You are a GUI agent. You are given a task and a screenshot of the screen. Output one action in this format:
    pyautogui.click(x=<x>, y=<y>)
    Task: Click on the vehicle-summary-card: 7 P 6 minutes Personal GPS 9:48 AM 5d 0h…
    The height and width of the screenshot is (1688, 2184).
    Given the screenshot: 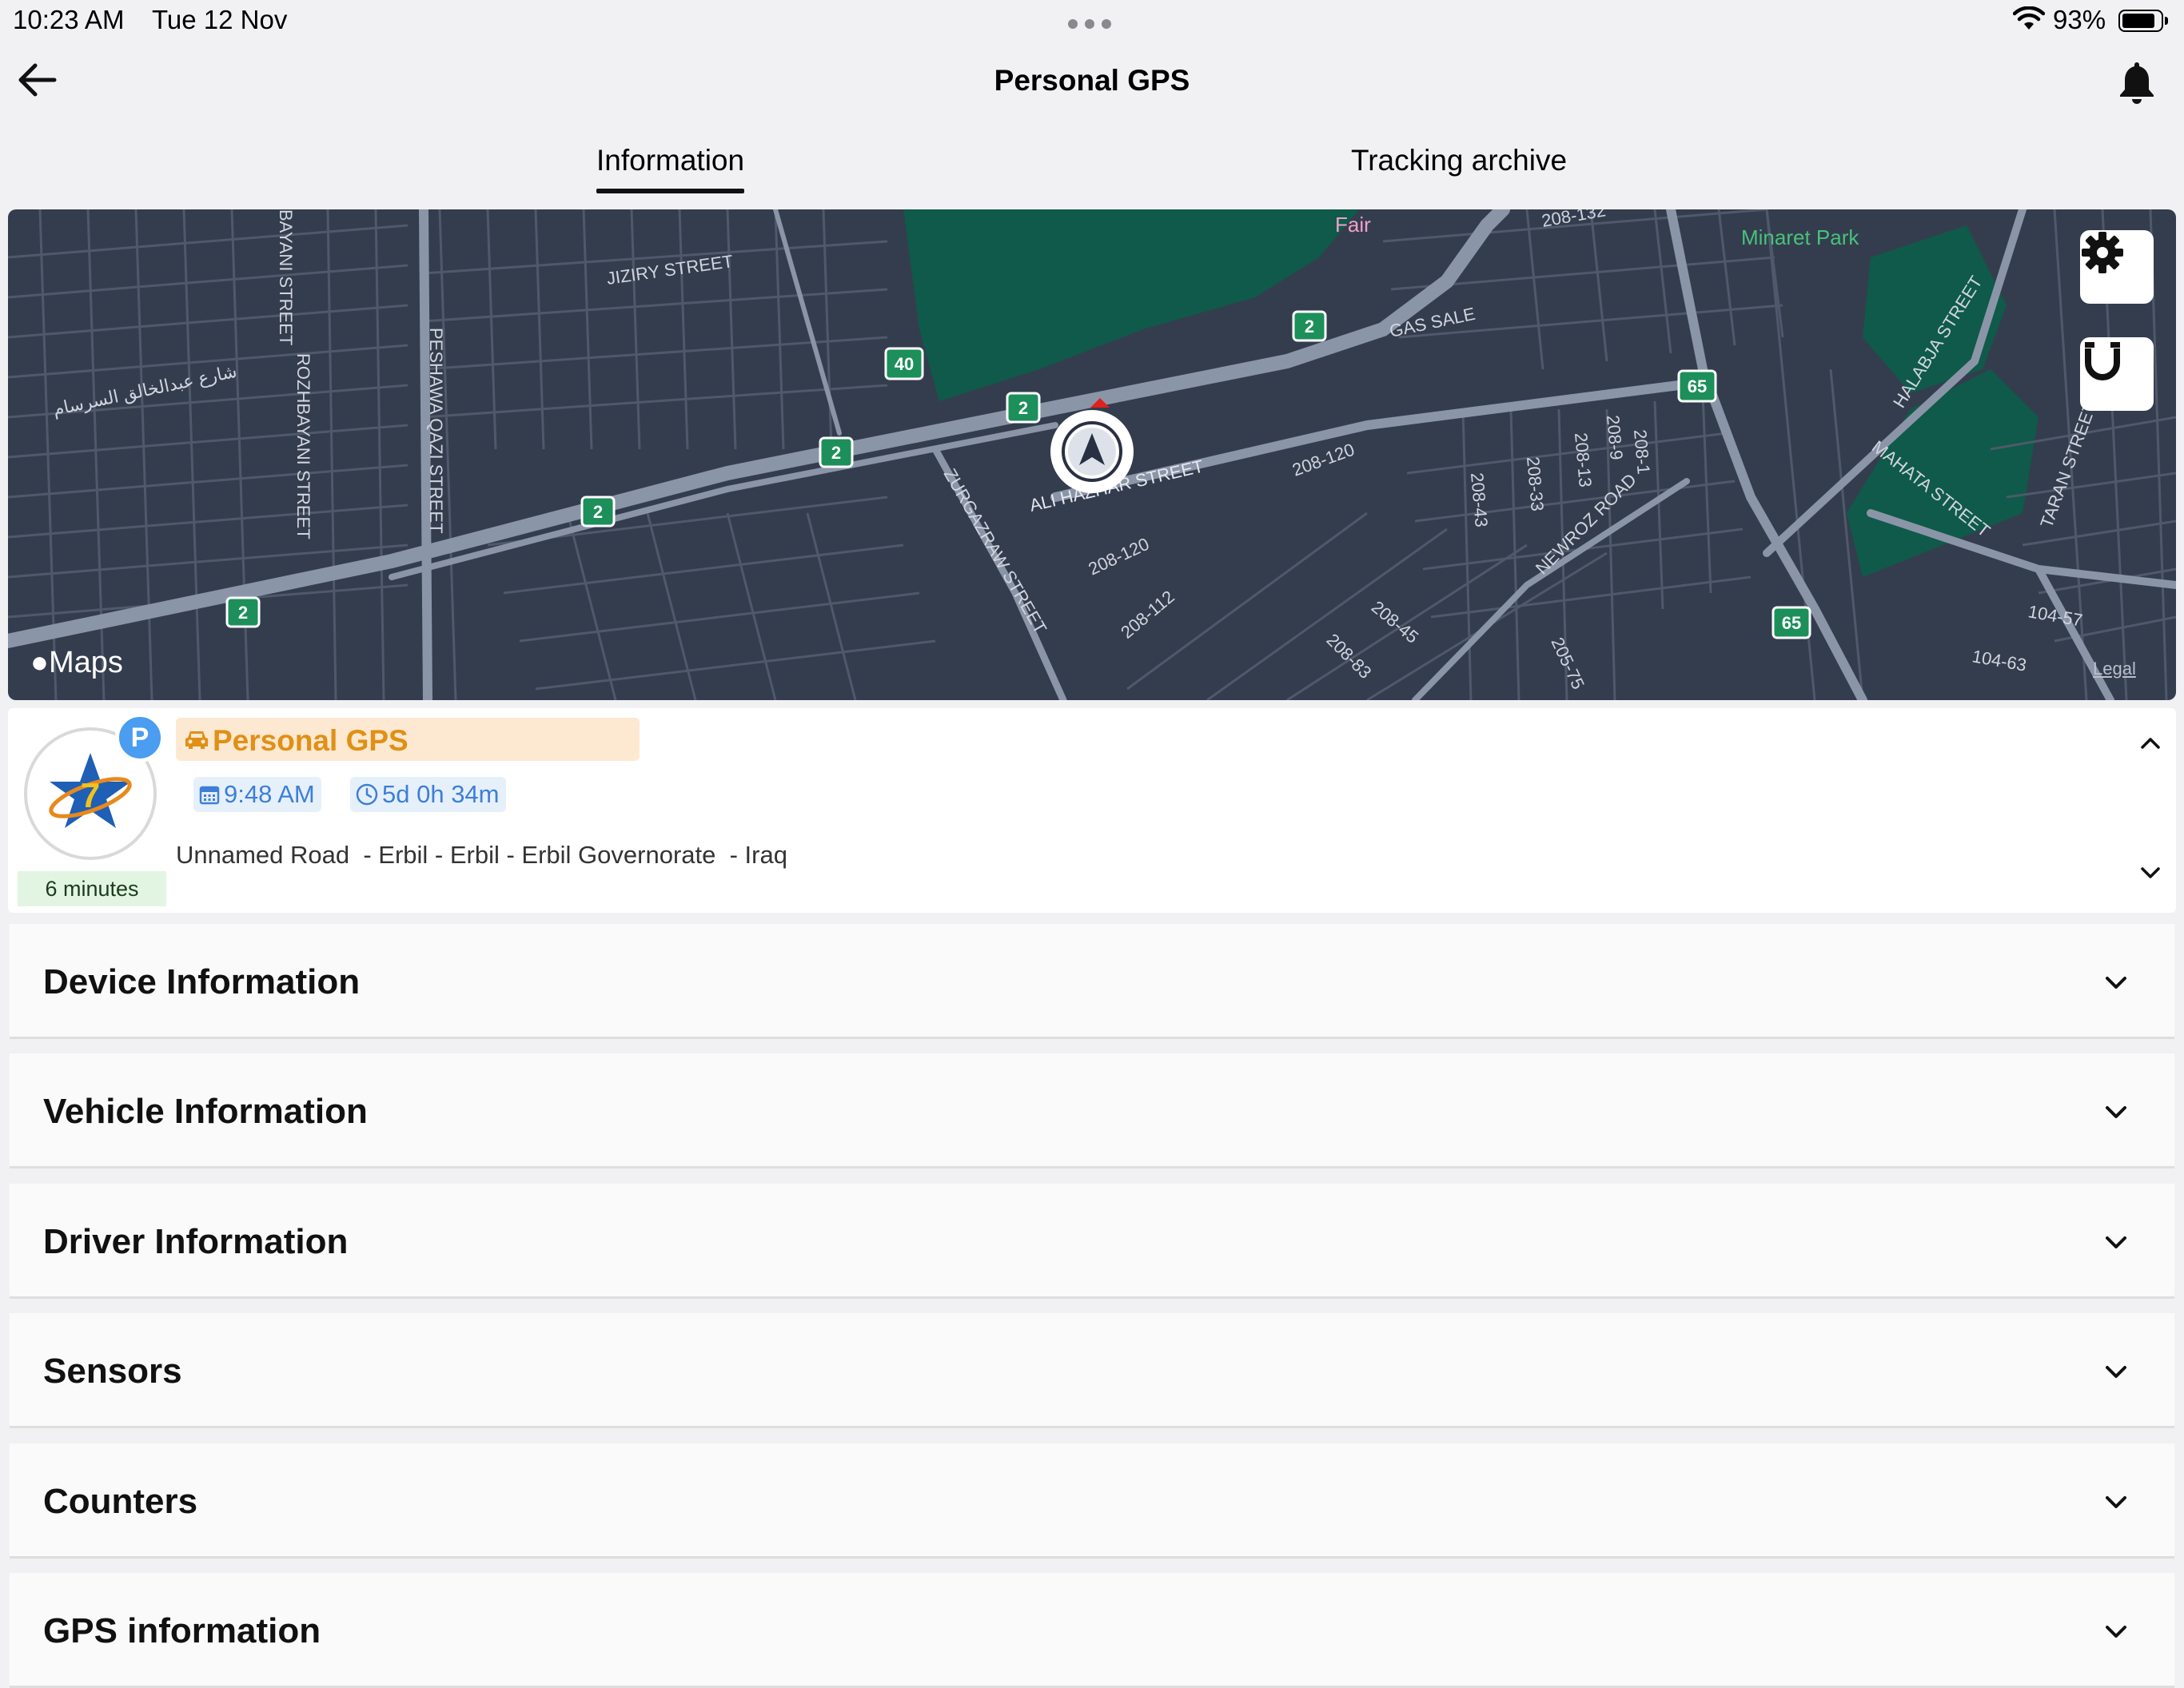 What is the action you would take?
    pyautogui.click(x=1092, y=810)
    